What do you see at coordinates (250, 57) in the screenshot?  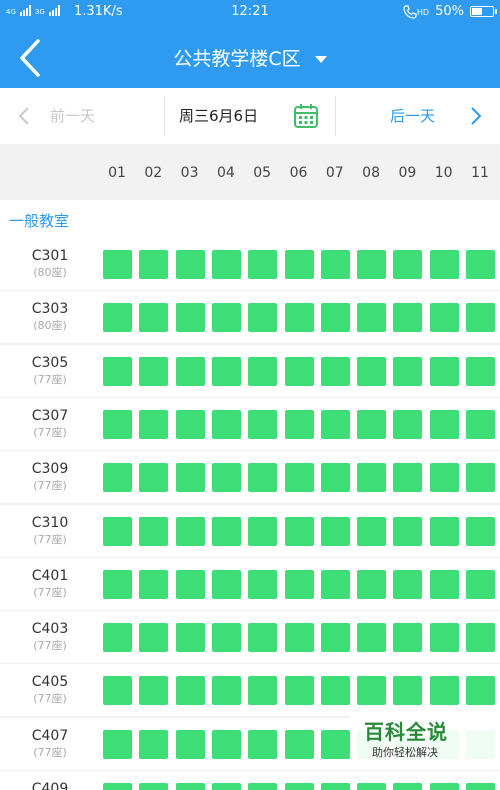 I see `building-selector: 公共教学楼C区` at bounding box center [250, 57].